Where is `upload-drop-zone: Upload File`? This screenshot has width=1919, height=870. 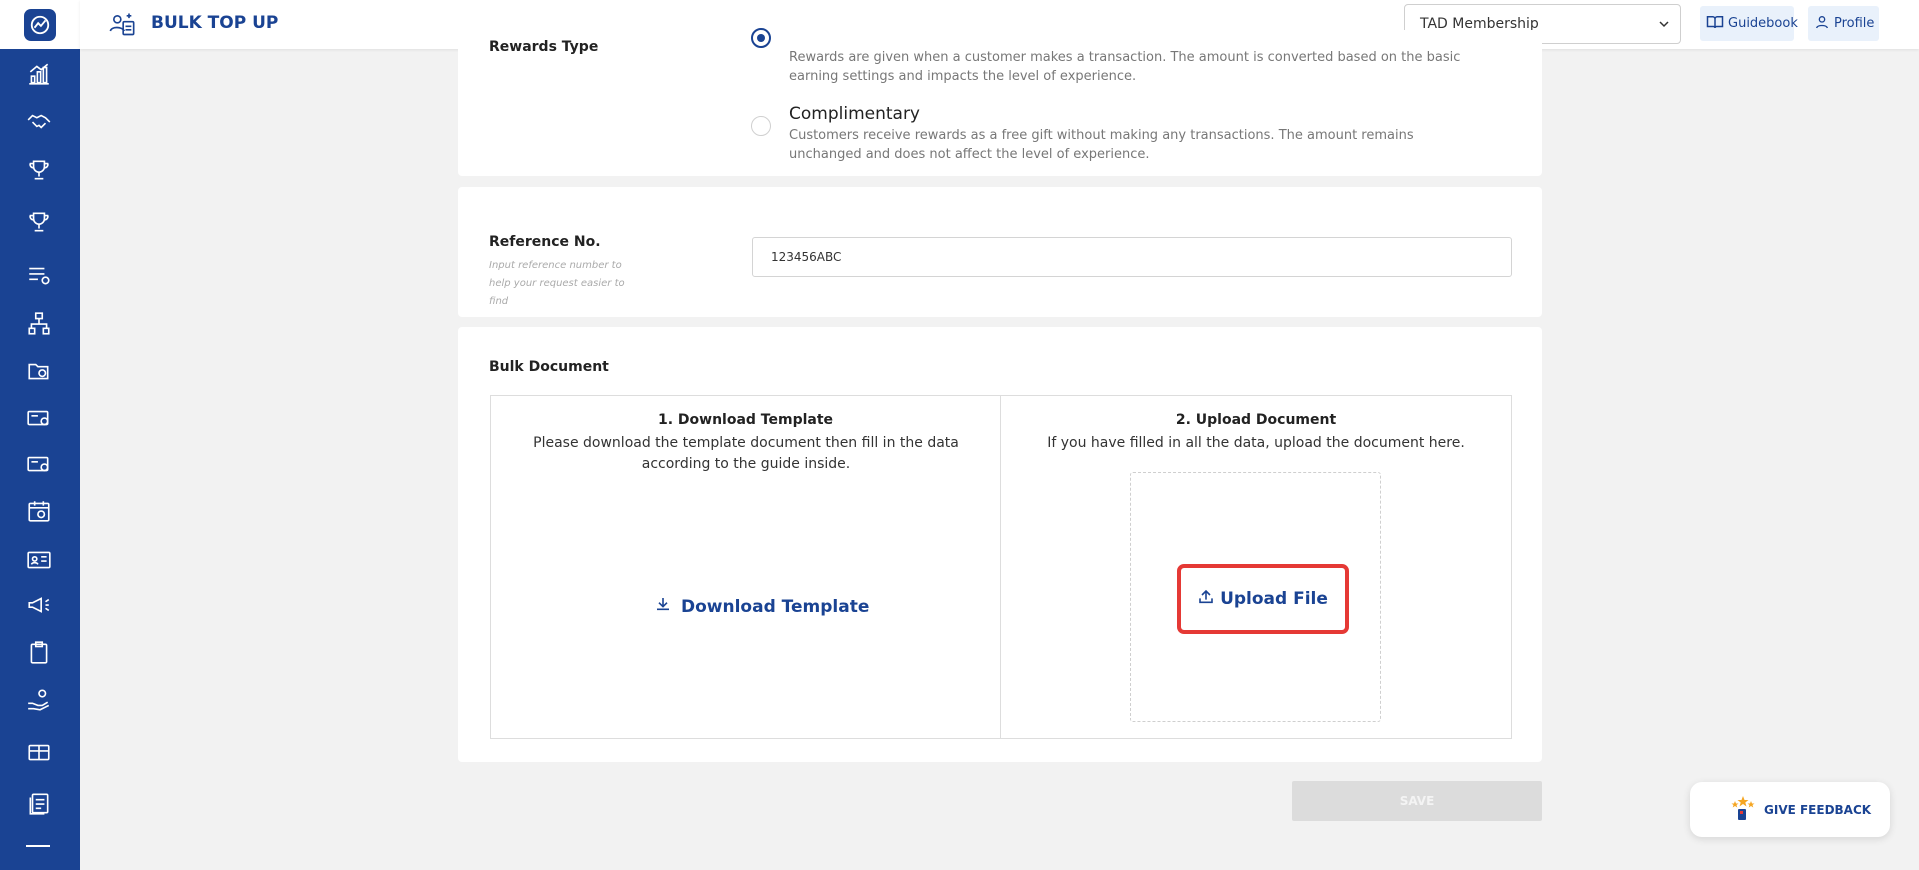 upload-drop-zone: Upload File is located at coordinates (1255, 597).